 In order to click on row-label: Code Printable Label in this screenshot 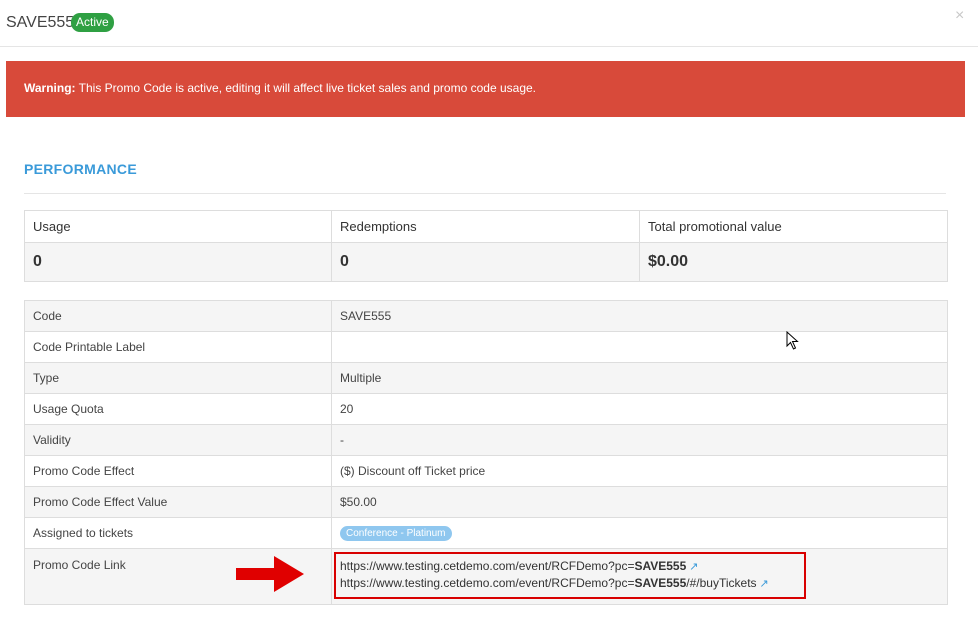, I will do `click(178, 347)`.